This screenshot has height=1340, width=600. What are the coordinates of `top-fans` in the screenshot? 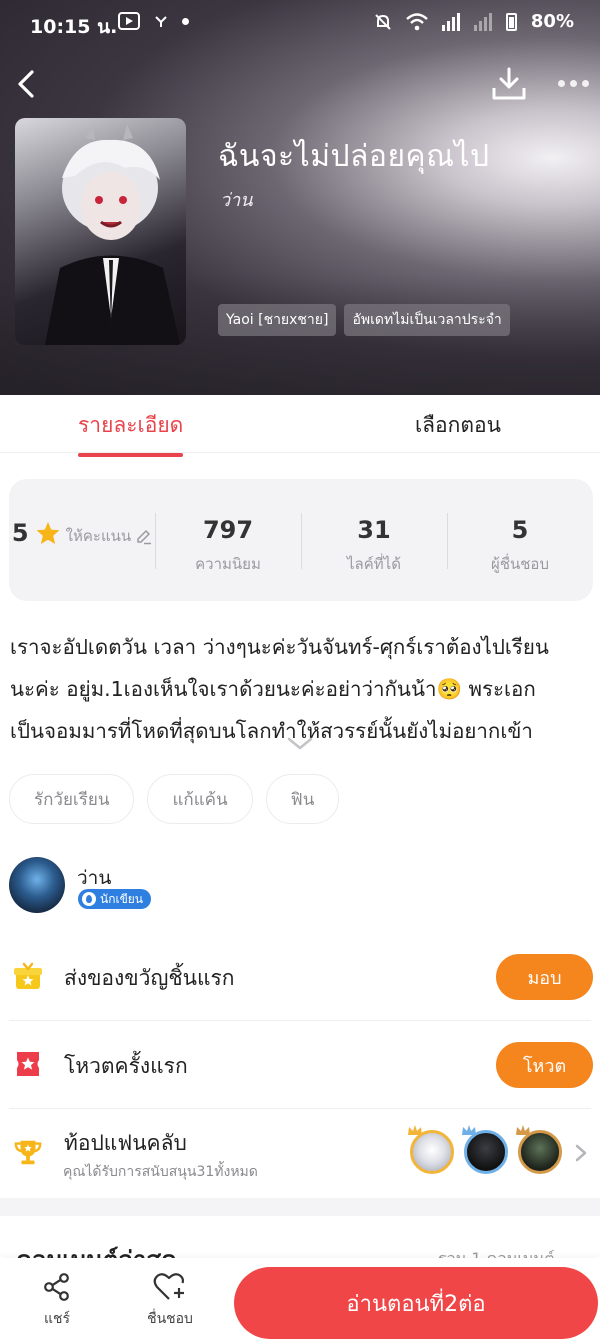 It's located at (485, 1149).